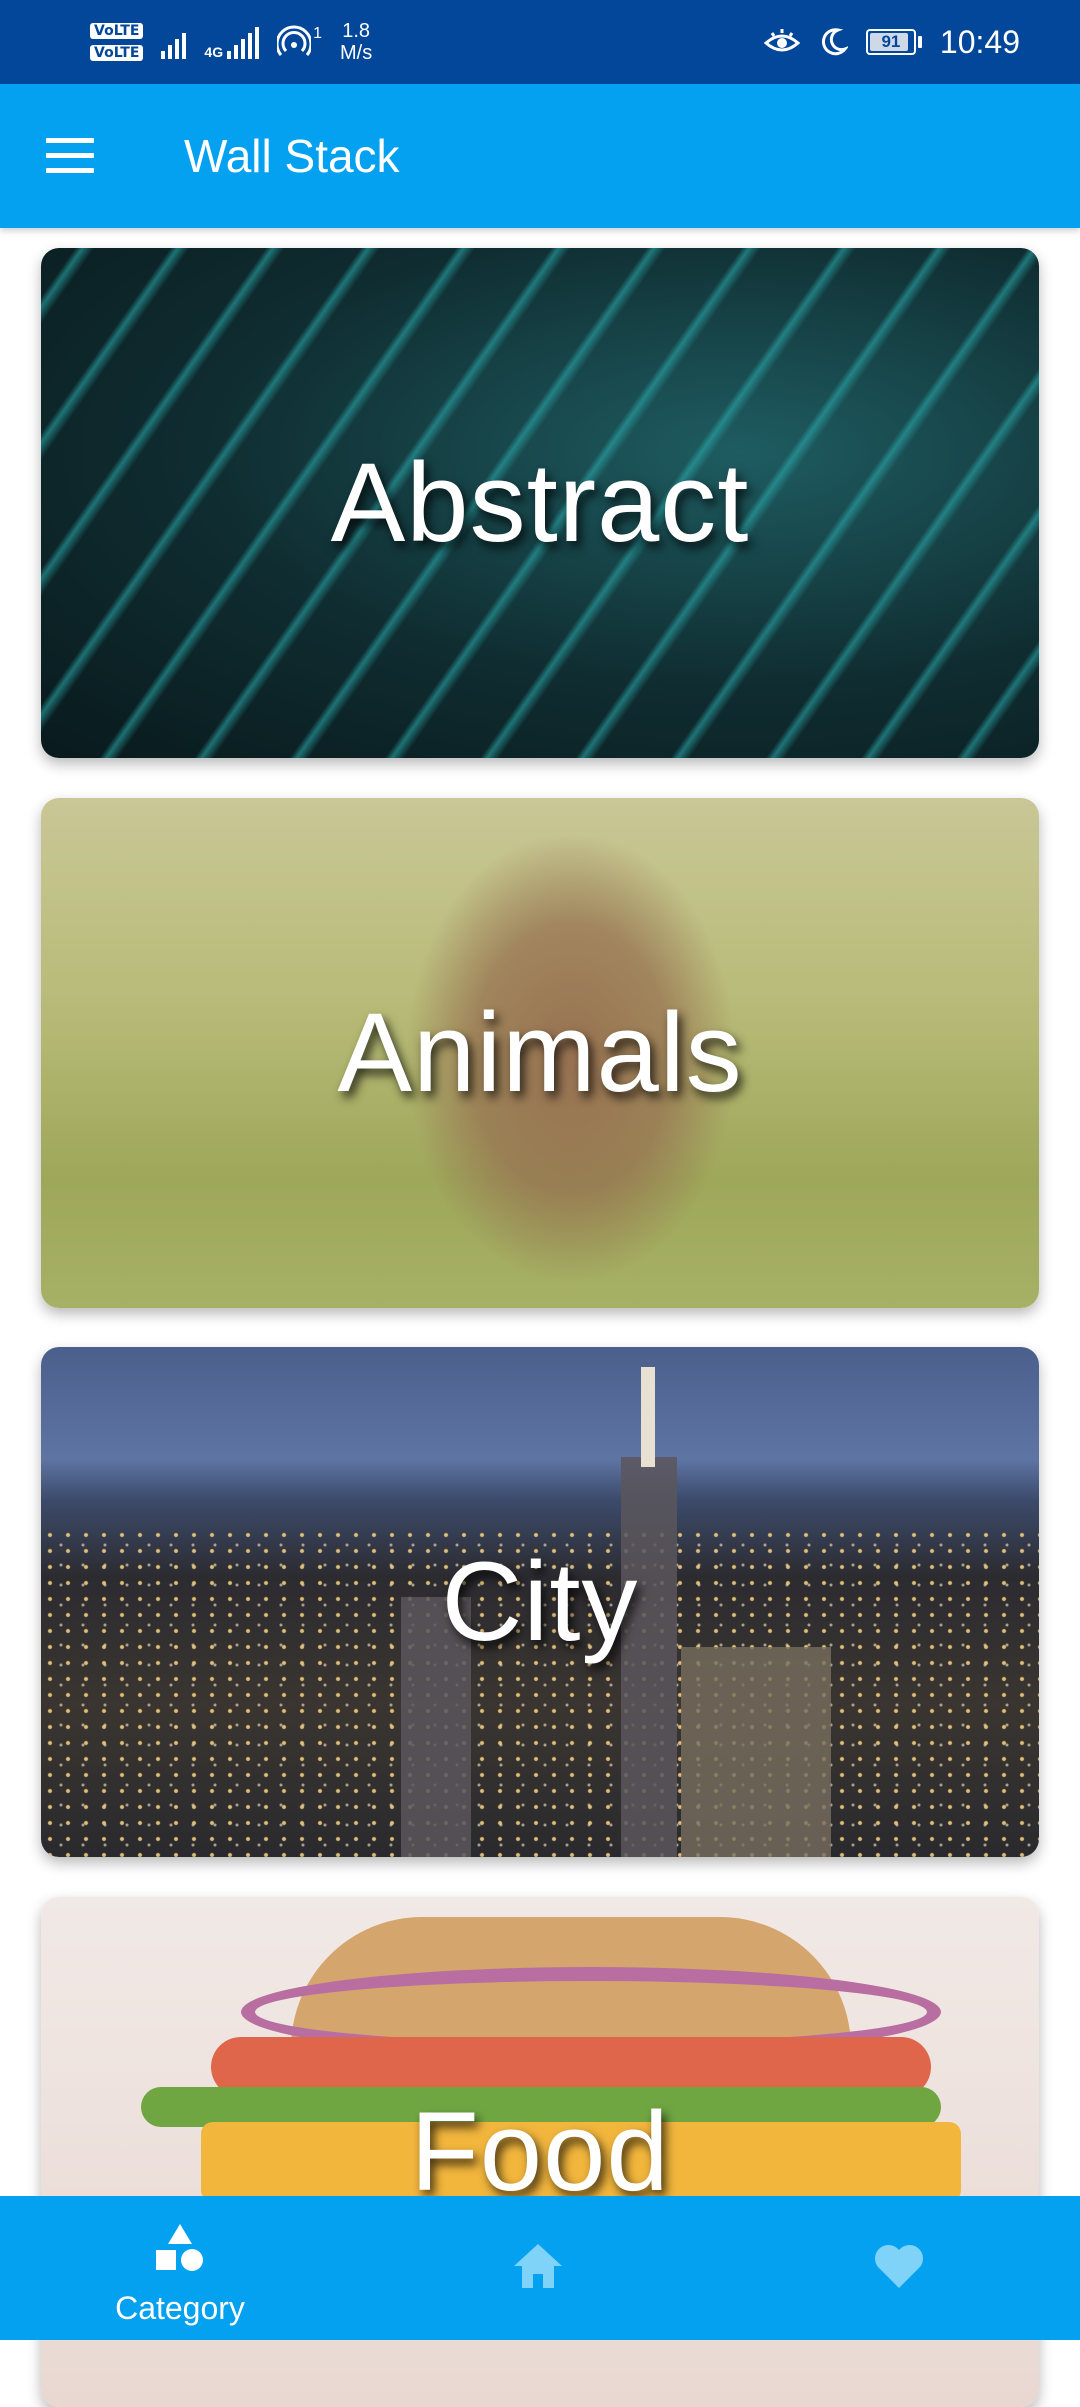 The height and width of the screenshot is (2407, 1080). What do you see at coordinates (781, 40) in the screenshot?
I see `eye-comfort-icon` at bounding box center [781, 40].